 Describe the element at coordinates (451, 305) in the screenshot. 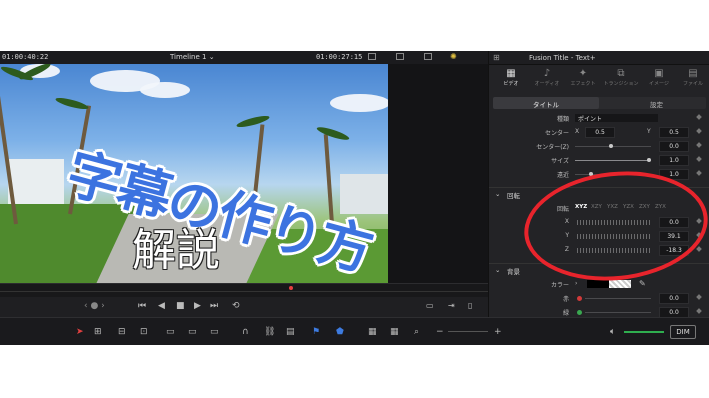

I see `next-clip-icon: ⇥` at that location.